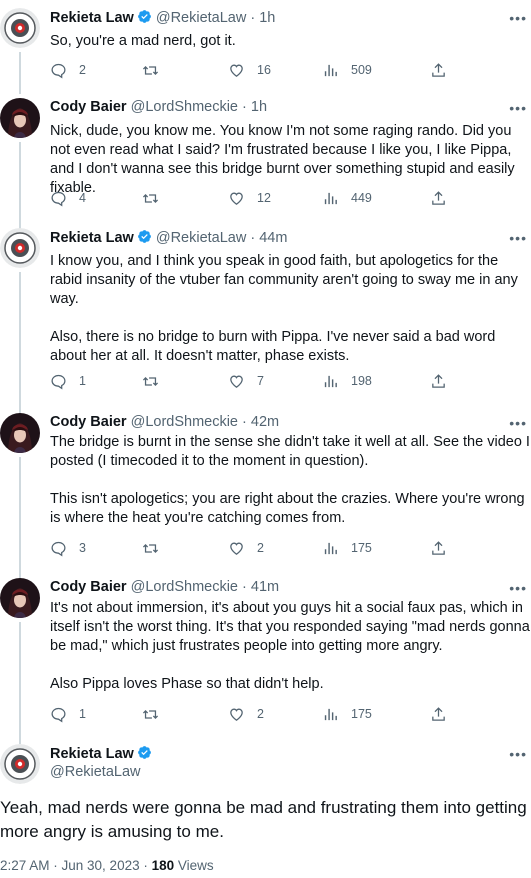 Image resolution: width=531 pixels, height=878 pixels. What do you see at coordinates (249, 198) in the screenshot?
I see `like-button: 12` at bounding box center [249, 198].